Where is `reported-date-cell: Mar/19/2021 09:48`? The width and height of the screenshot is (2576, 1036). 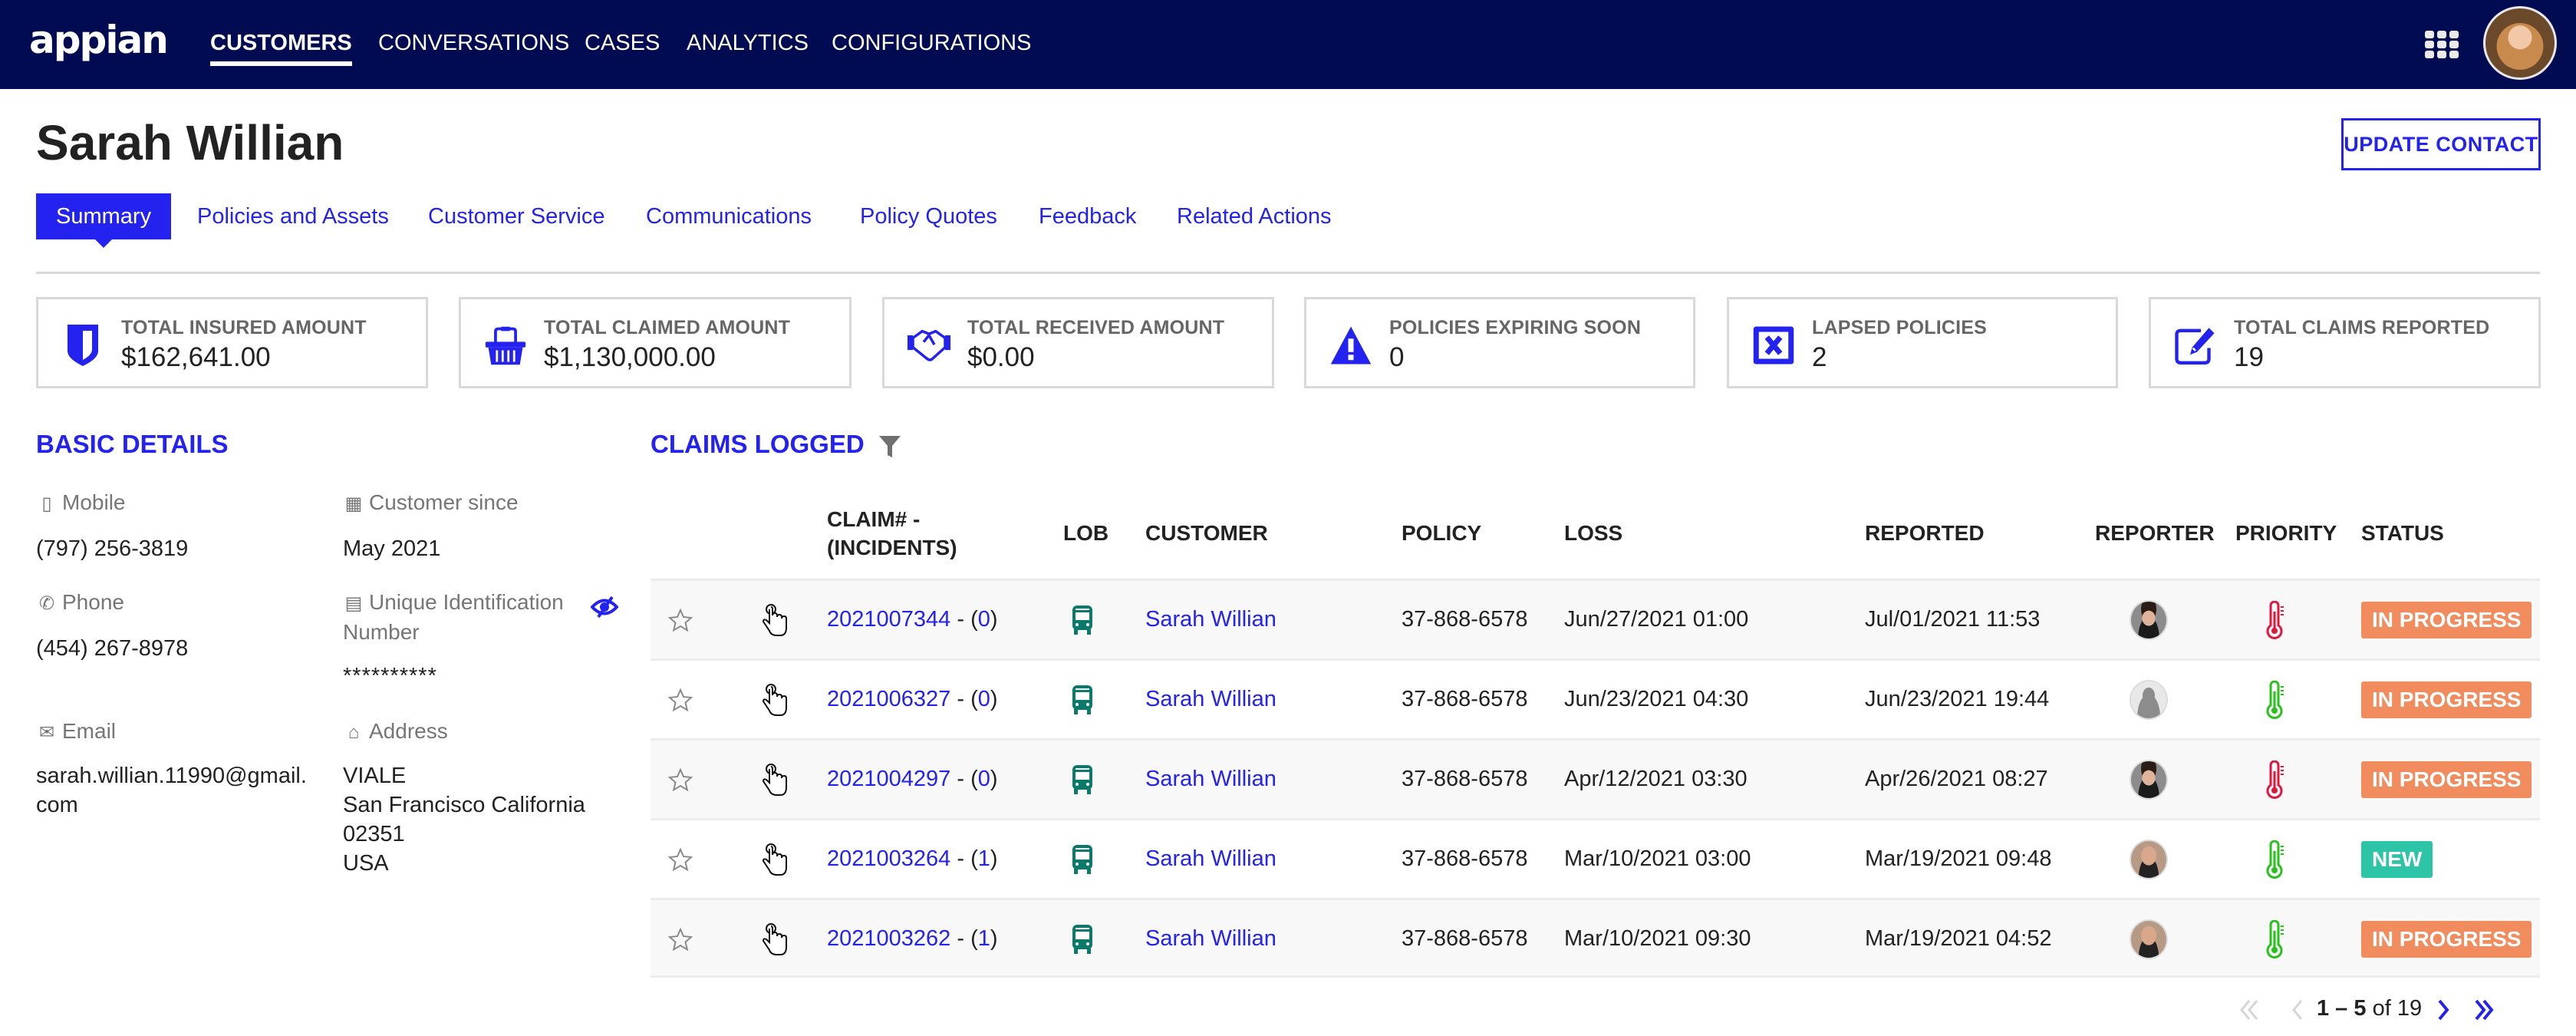 reported-date-cell: Mar/19/2021 09:48 is located at coordinates (1958, 858).